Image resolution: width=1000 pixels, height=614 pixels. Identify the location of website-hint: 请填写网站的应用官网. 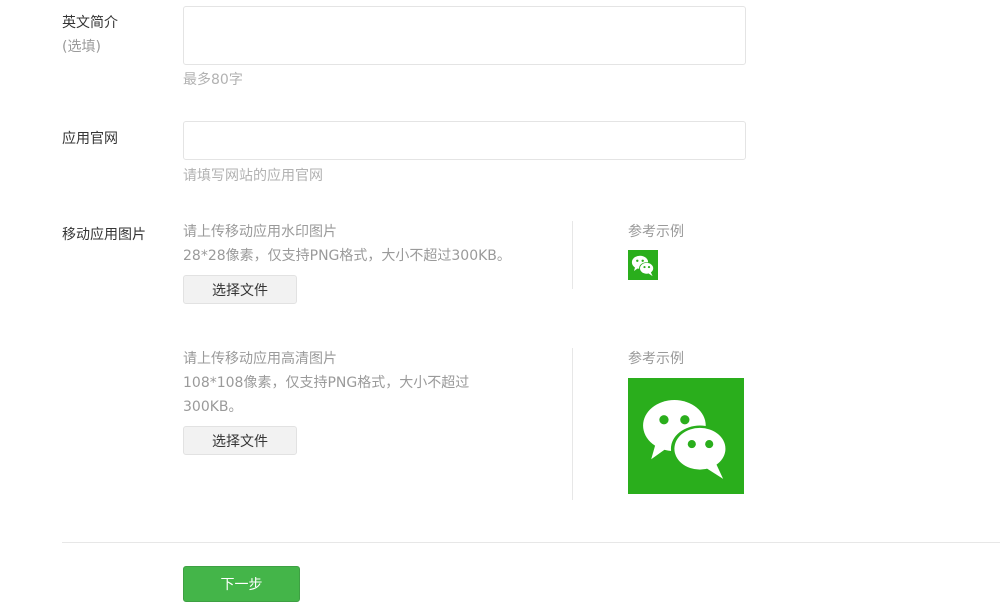
(253, 176).